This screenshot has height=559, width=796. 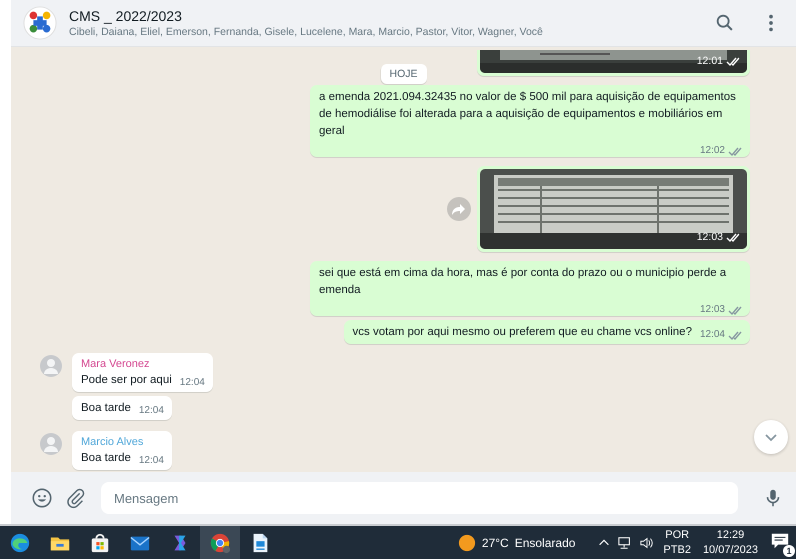 What do you see at coordinates (613, 63) in the screenshot?
I see `image-message: 12:01` at bounding box center [613, 63].